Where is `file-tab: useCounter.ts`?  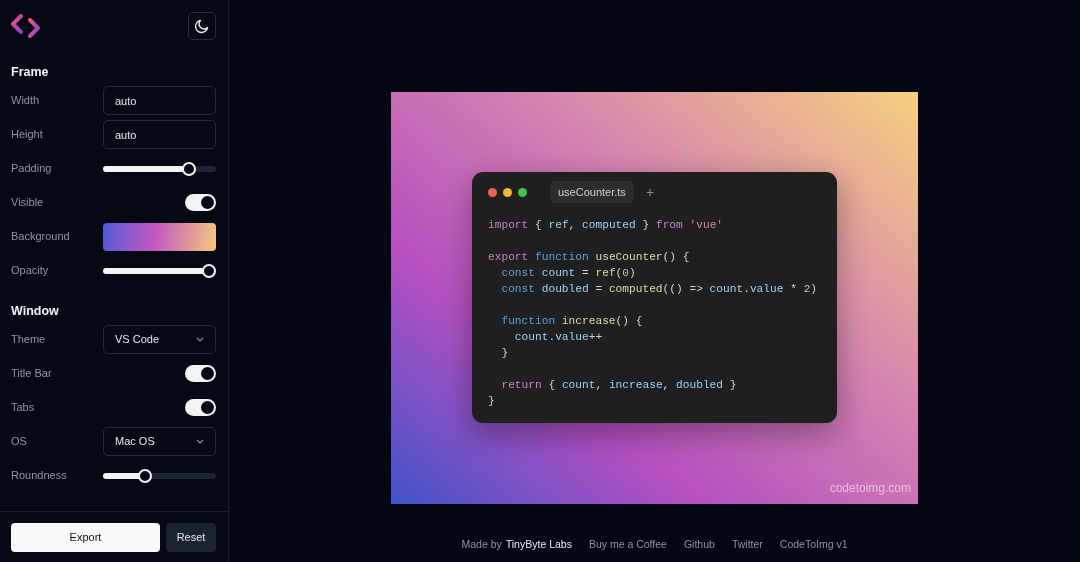 file-tab: useCounter.ts is located at coordinates (592, 192).